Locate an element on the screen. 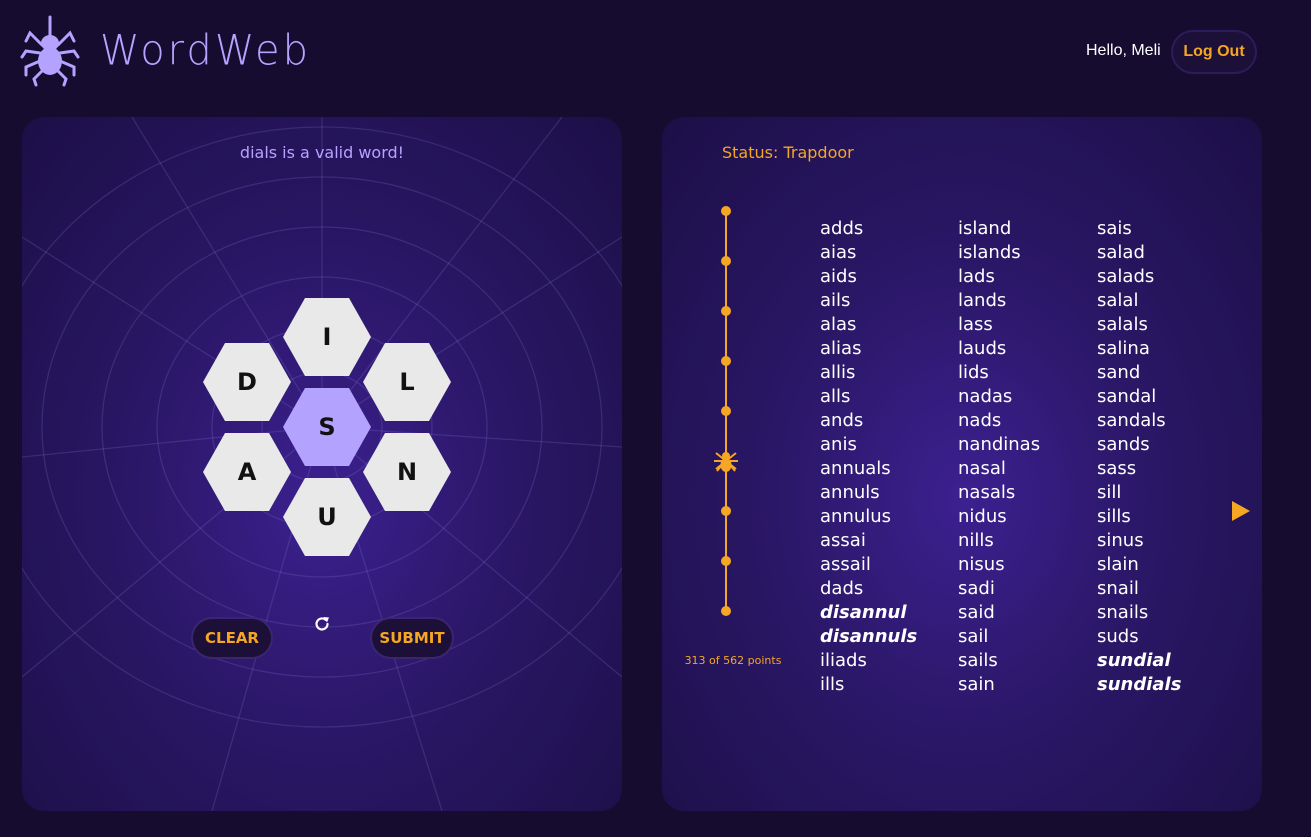  found-word: sandals is located at coordinates (1131, 420).